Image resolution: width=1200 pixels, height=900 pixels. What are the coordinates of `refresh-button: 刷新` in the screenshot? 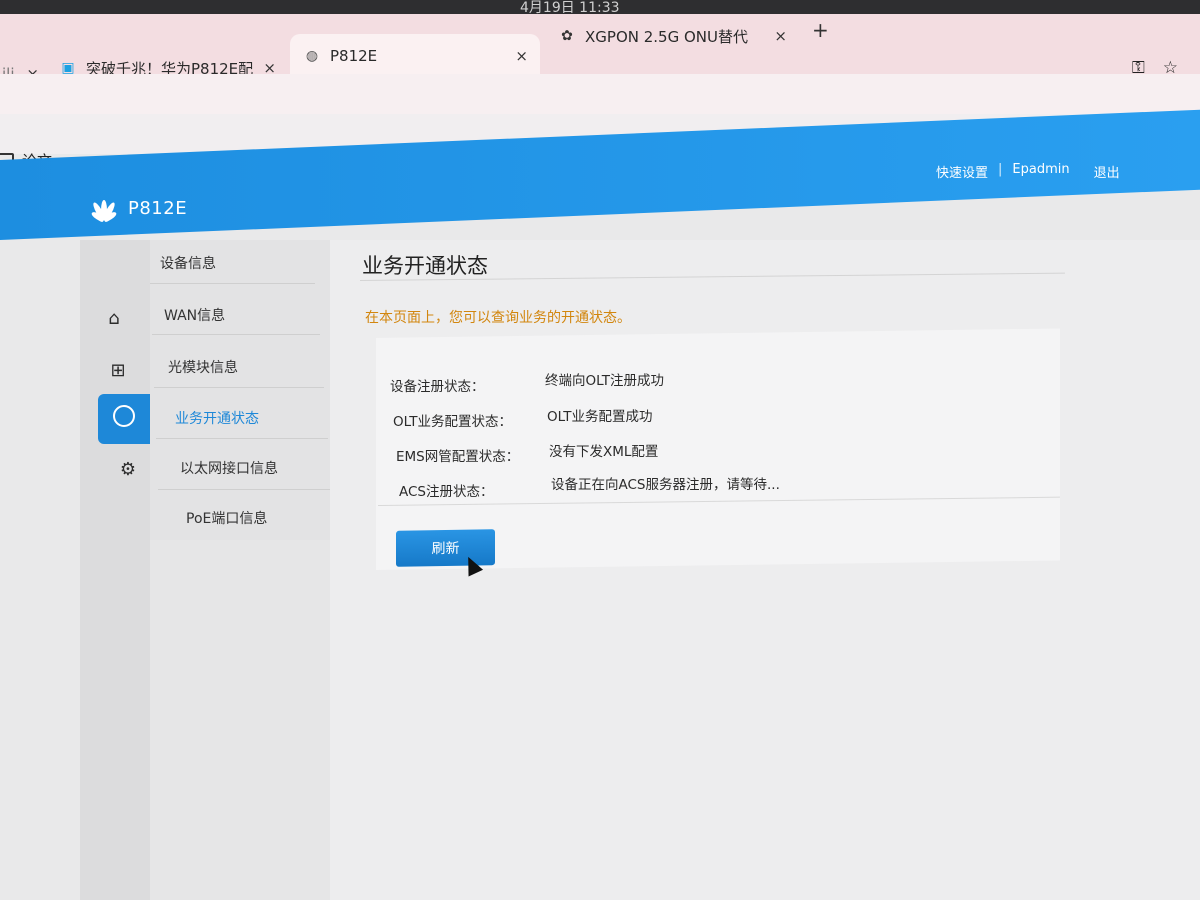 It's located at (445, 548).